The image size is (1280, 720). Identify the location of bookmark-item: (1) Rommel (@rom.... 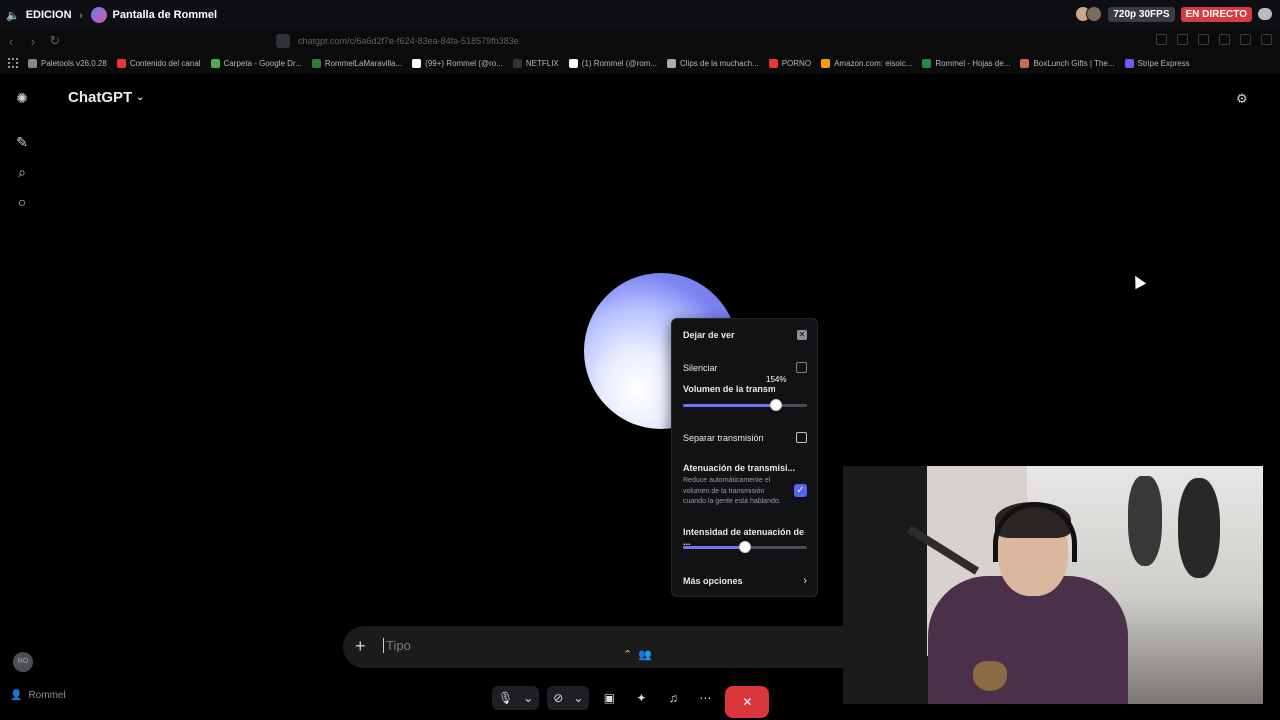
(613, 63).